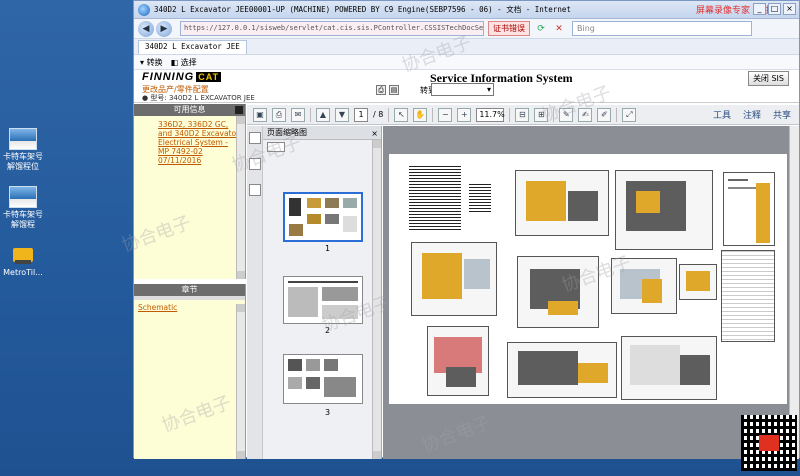 The width and height of the screenshot is (800, 476). I want to click on cat-logo: CAT, so click(209, 77).